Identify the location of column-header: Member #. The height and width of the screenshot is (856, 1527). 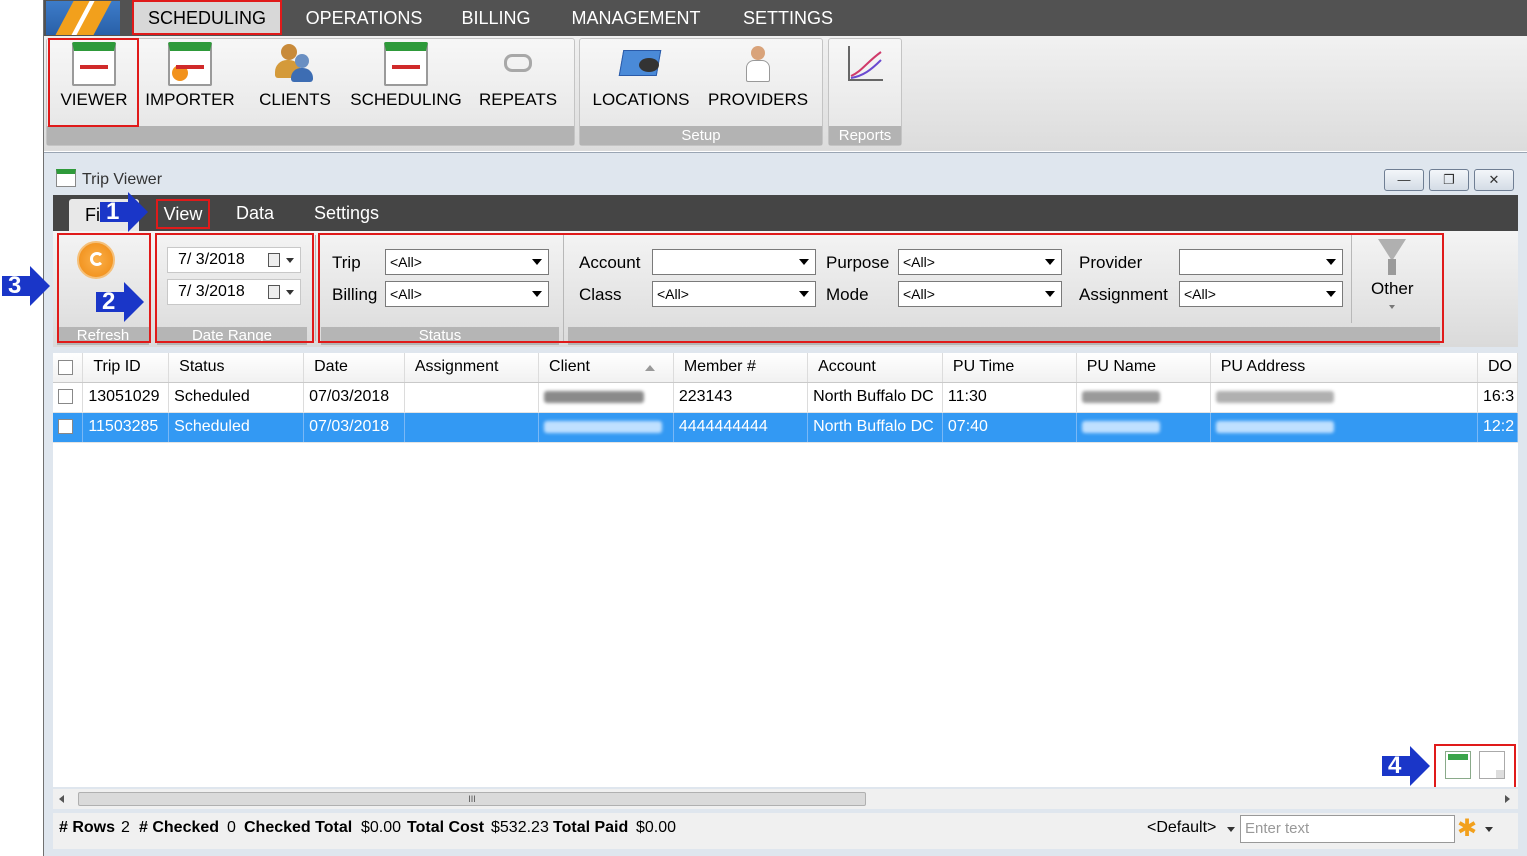
(741, 368).